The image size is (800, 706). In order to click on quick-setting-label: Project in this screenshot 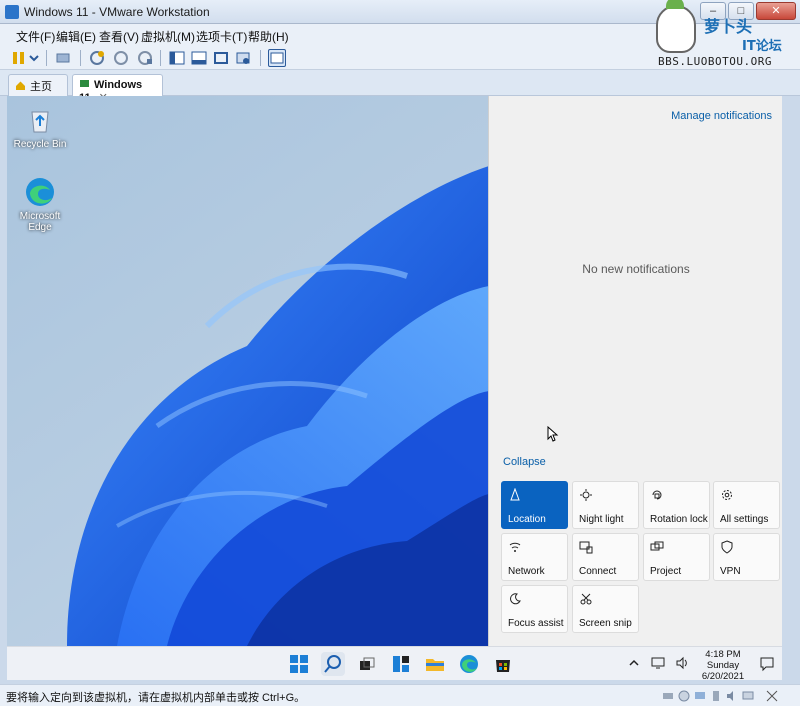, I will do `click(666, 571)`.